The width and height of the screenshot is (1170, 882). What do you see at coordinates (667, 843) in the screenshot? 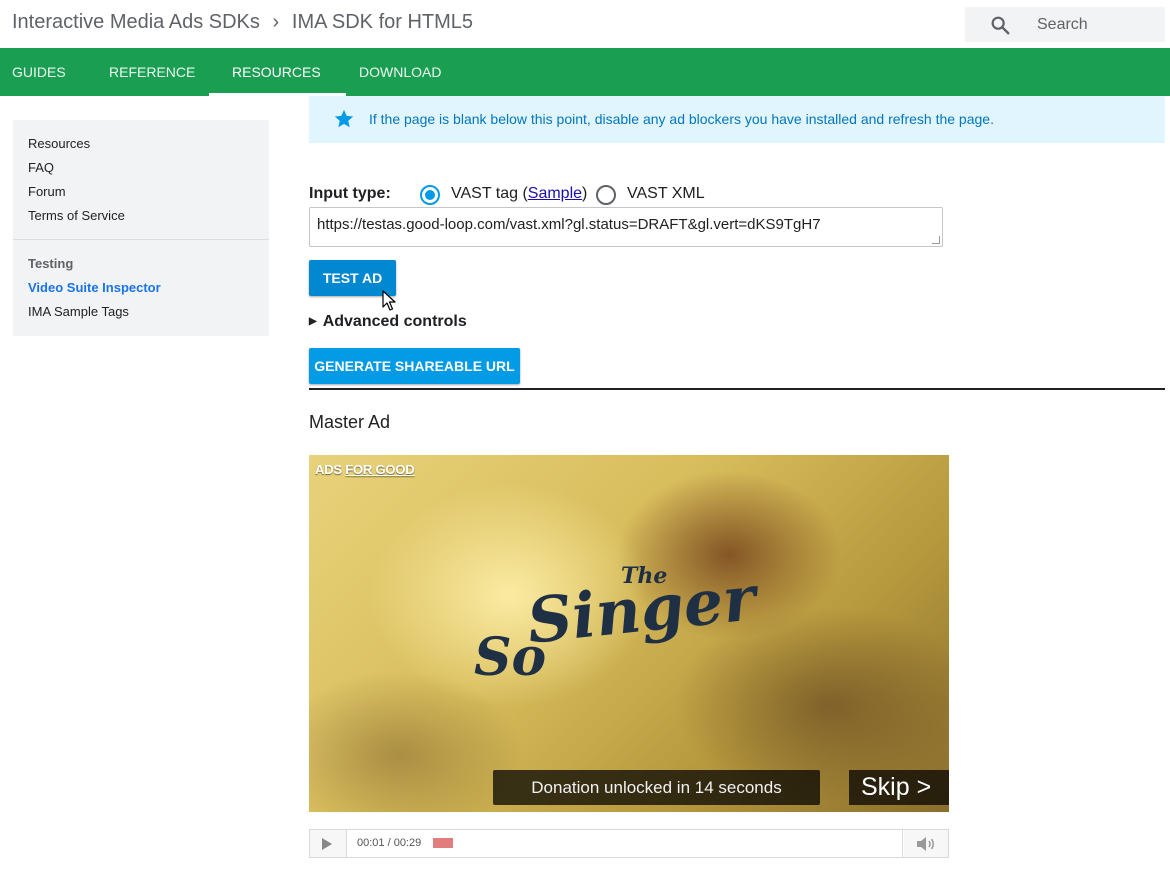
I see `progress-bar` at bounding box center [667, 843].